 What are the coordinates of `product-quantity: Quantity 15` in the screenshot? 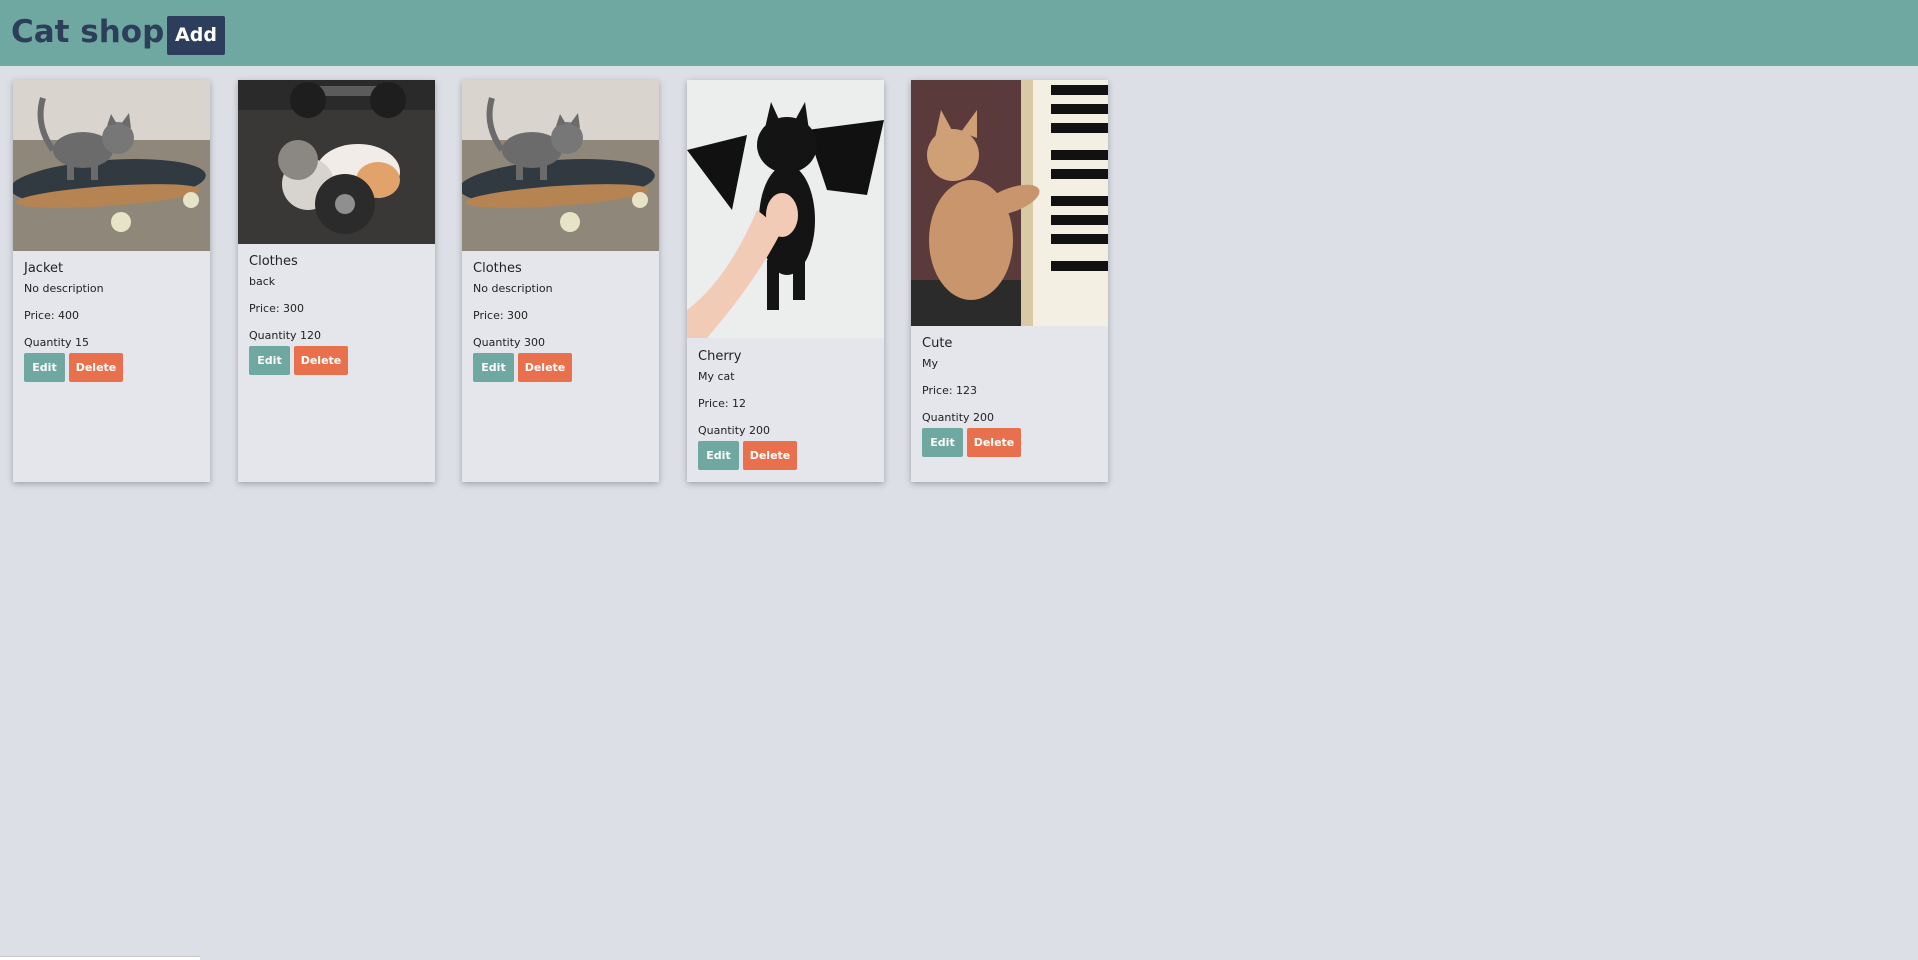 It's located at (57, 342).